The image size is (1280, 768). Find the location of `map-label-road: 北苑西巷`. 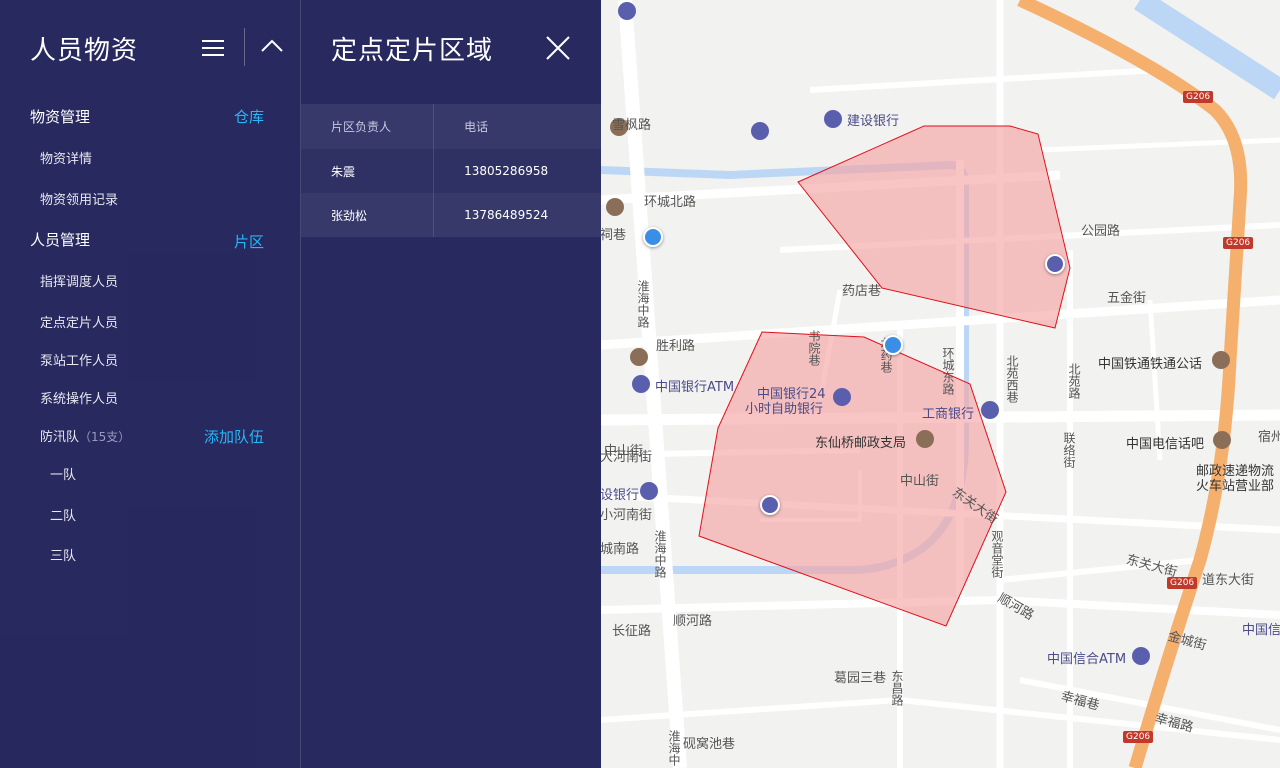

map-label-road: 北苑西巷 is located at coordinates (1012, 379).